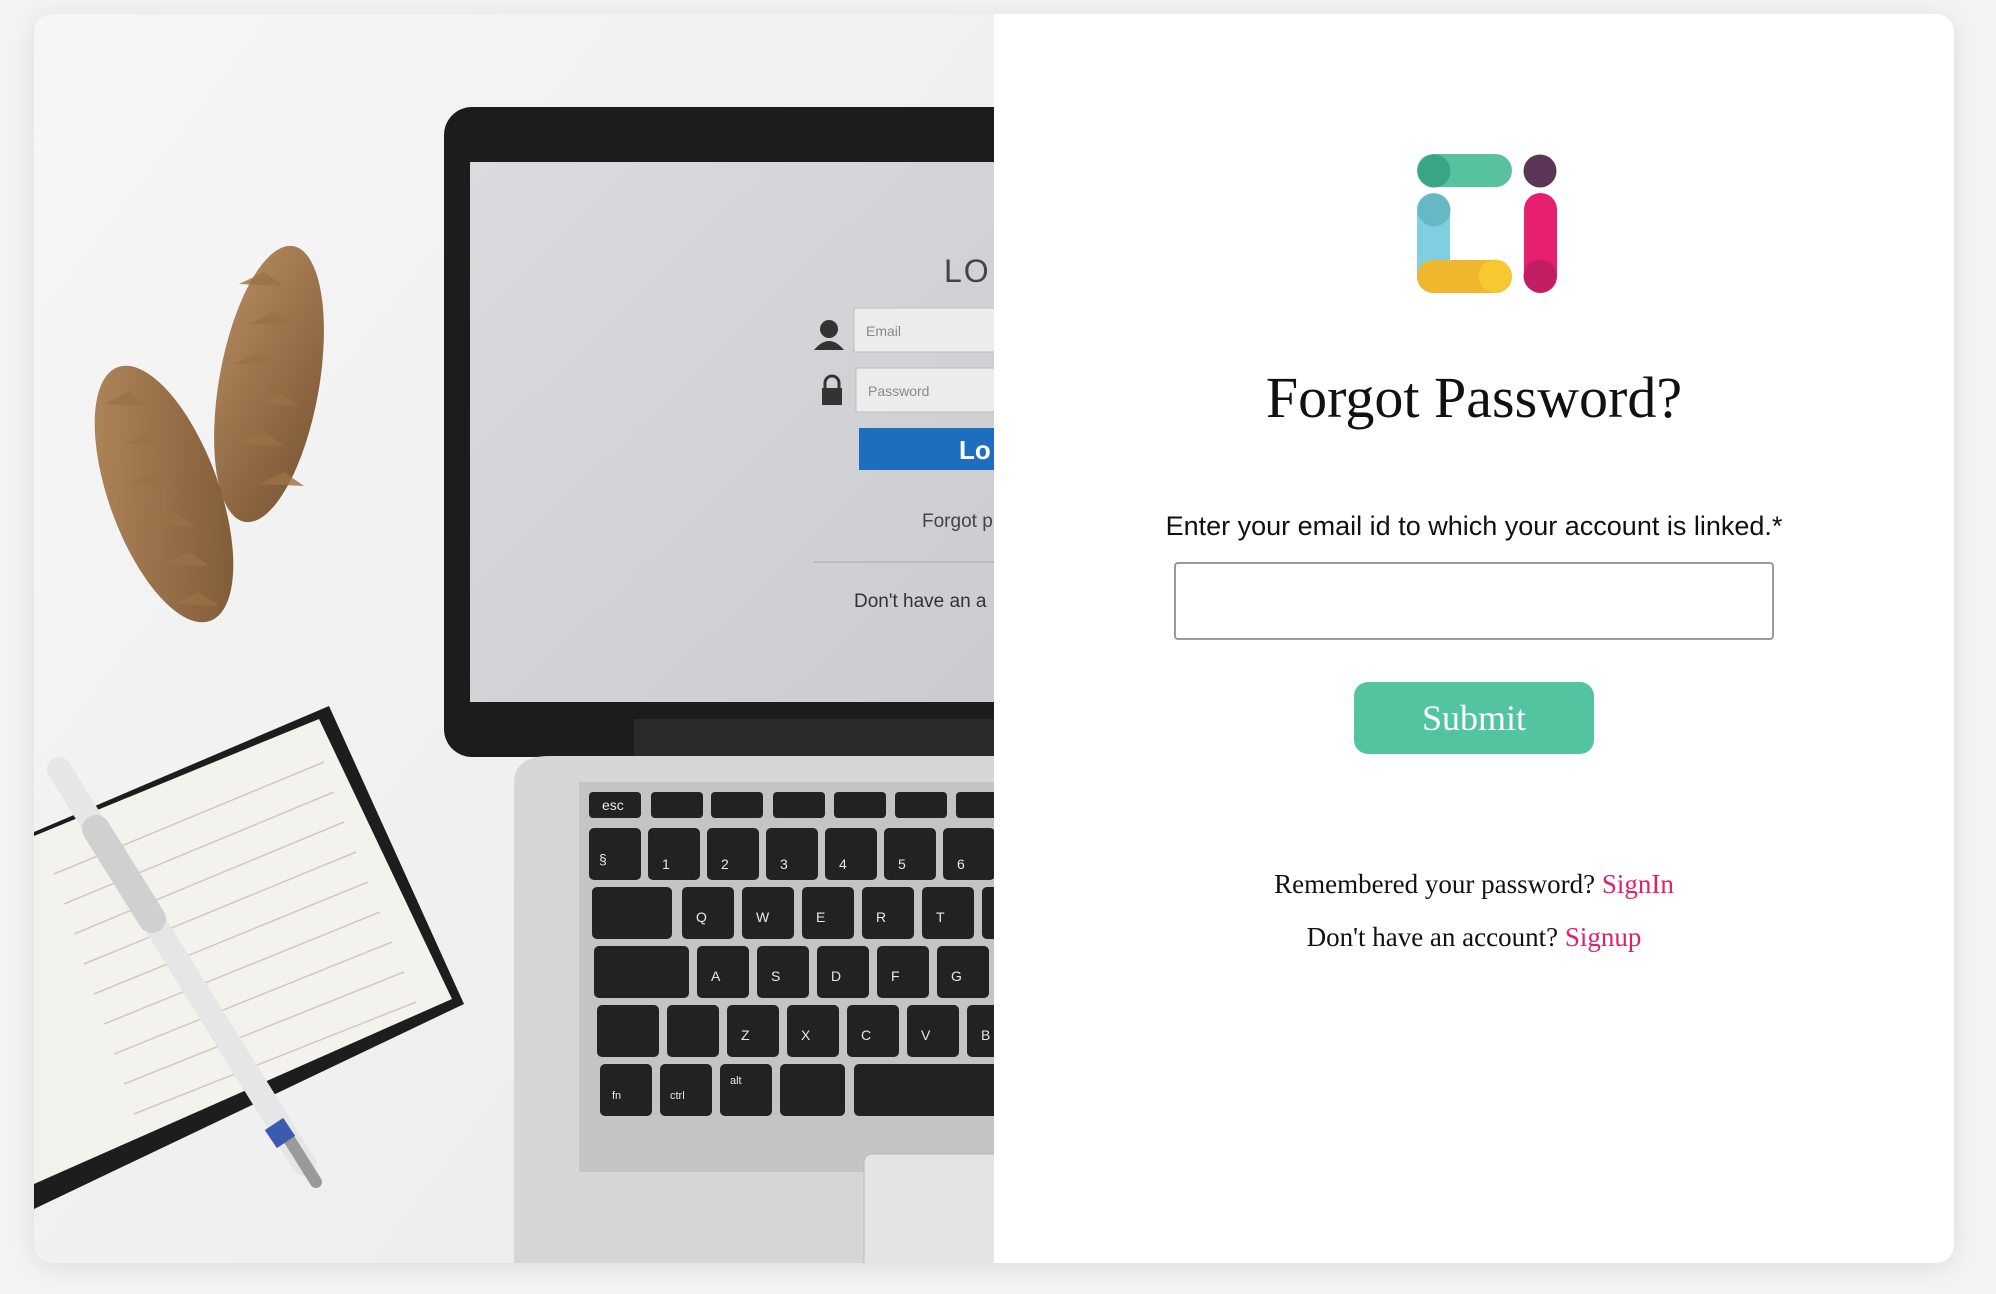 The width and height of the screenshot is (1996, 1294). Describe the element at coordinates (866, 1035) in the screenshot. I see `svg-text: C` at that location.